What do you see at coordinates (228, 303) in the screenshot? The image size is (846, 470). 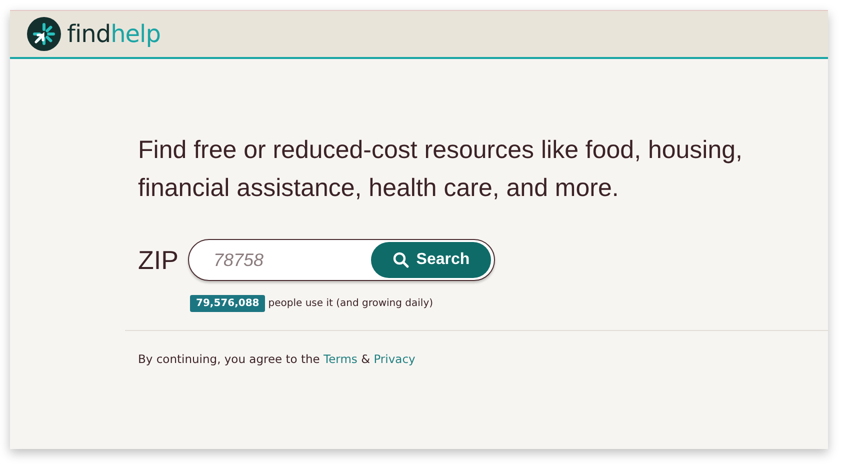 I see `user-count-badge: 79,576,088` at bounding box center [228, 303].